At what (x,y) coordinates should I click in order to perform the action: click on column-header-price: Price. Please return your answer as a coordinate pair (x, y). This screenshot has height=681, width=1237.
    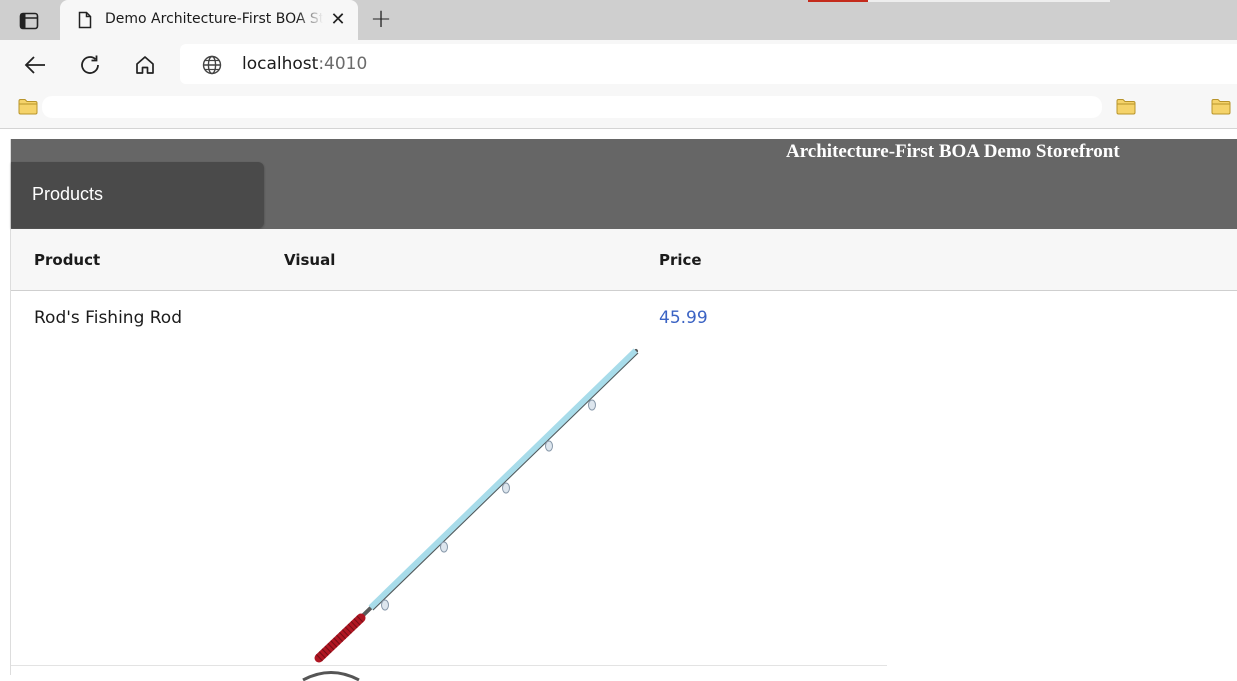
    Looking at the image, I should click on (680, 260).